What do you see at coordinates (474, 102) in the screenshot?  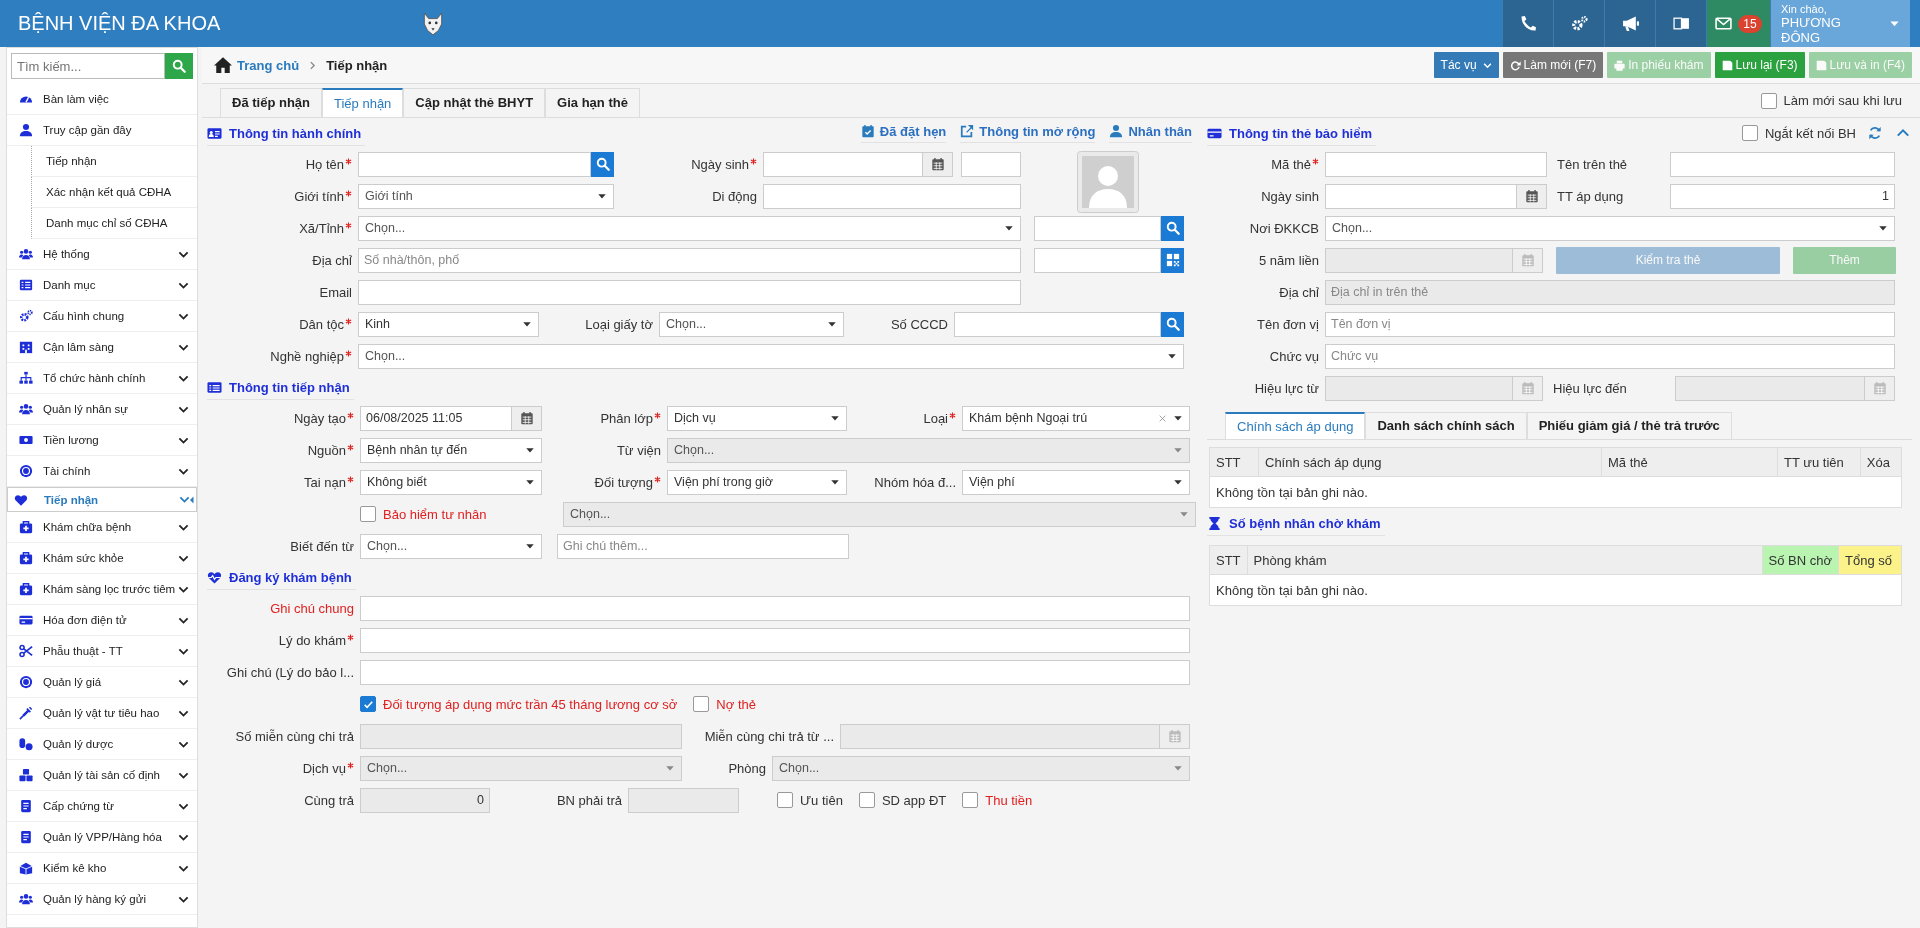 I see `tab: Cập nhật thẻ BHYT` at bounding box center [474, 102].